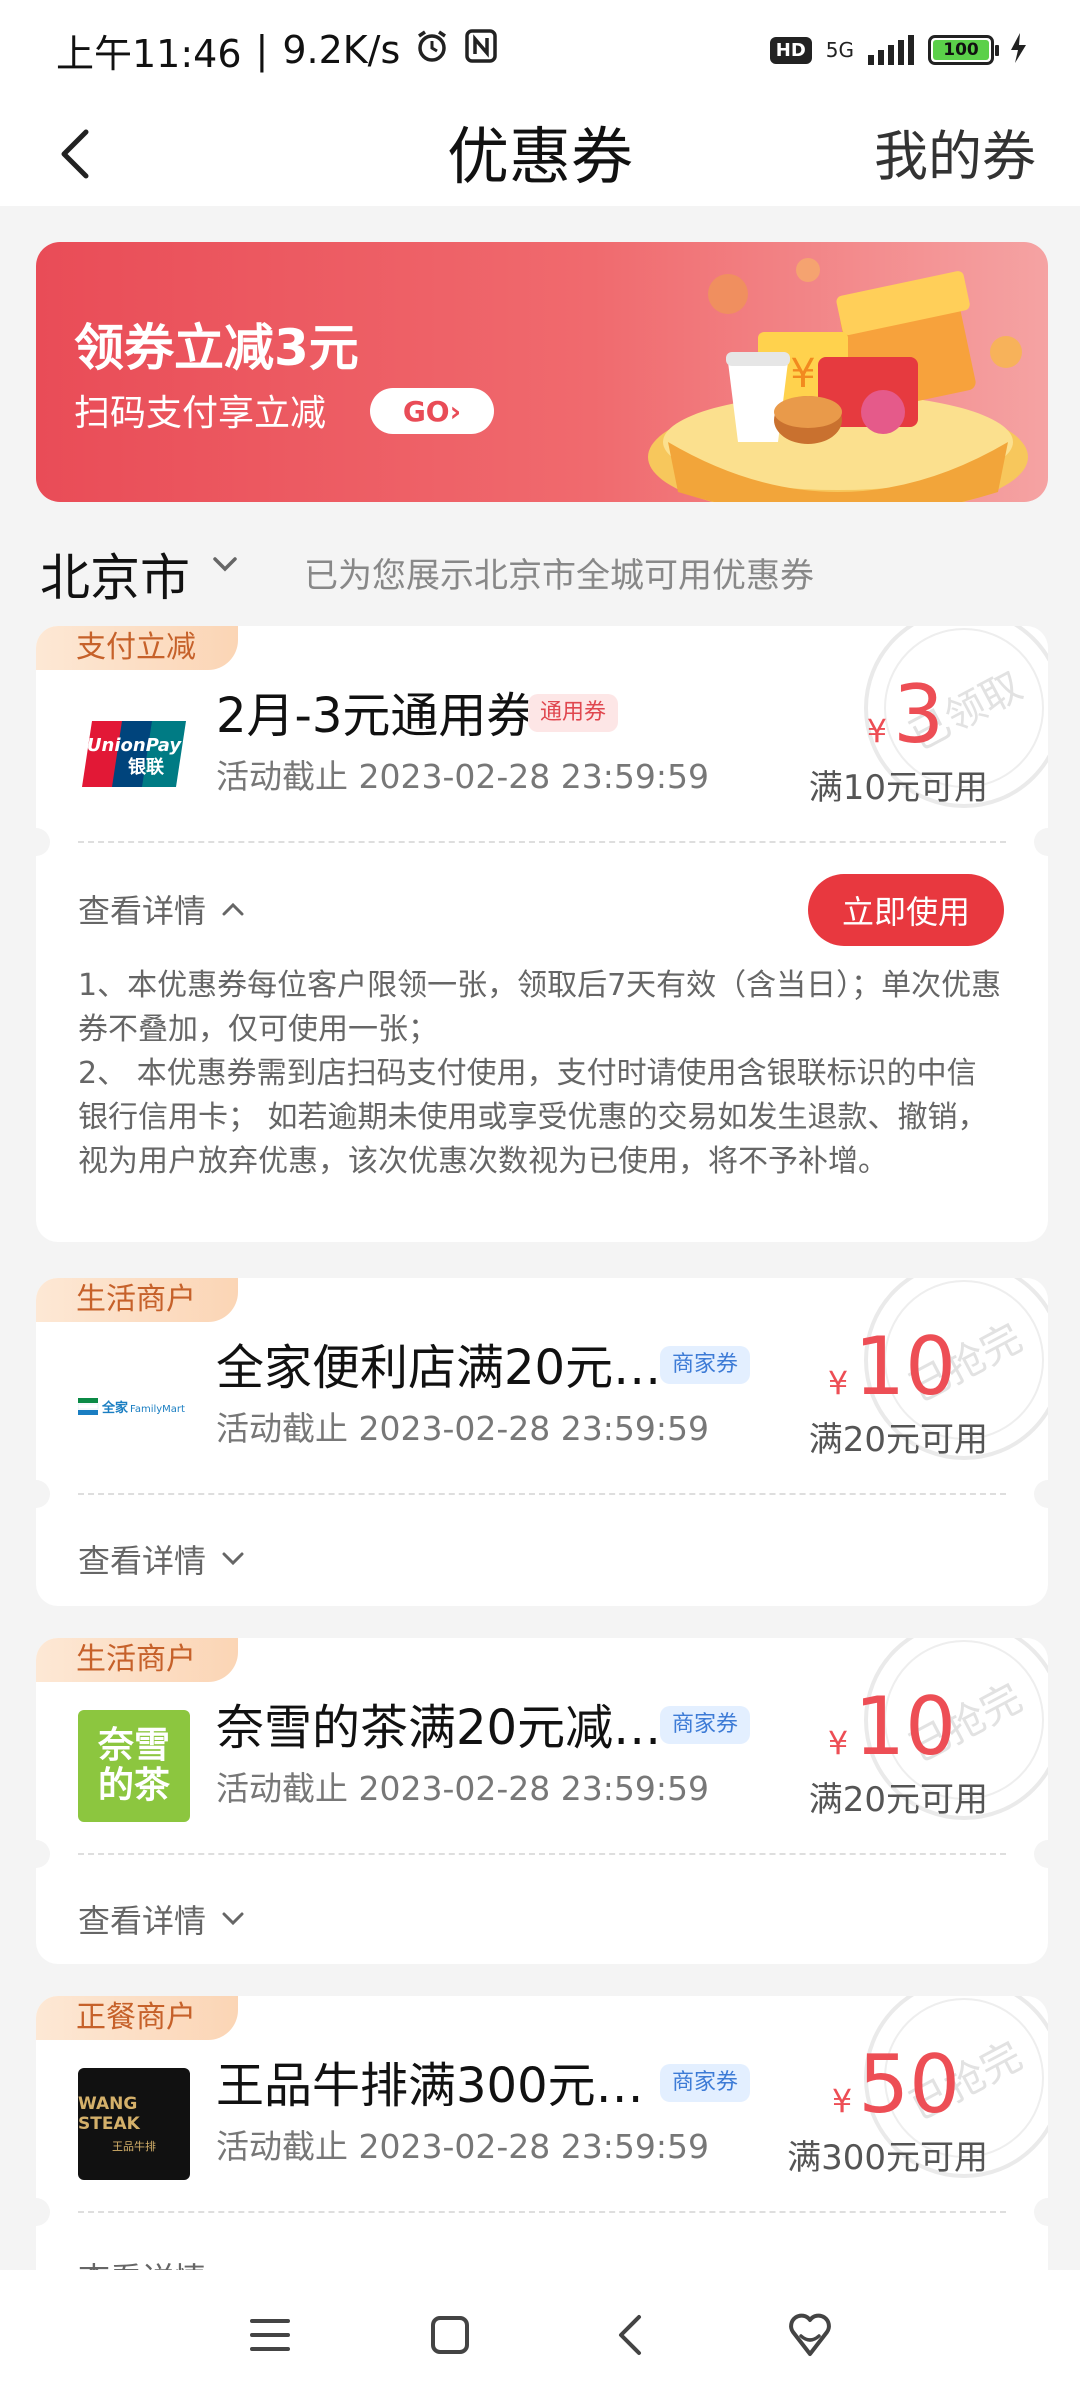 Image resolution: width=1080 pixels, height=2400 pixels. Describe the element at coordinates (133, 1785) in the screenshot. I see `nayuki-logo-line2: 的茶` at that location.